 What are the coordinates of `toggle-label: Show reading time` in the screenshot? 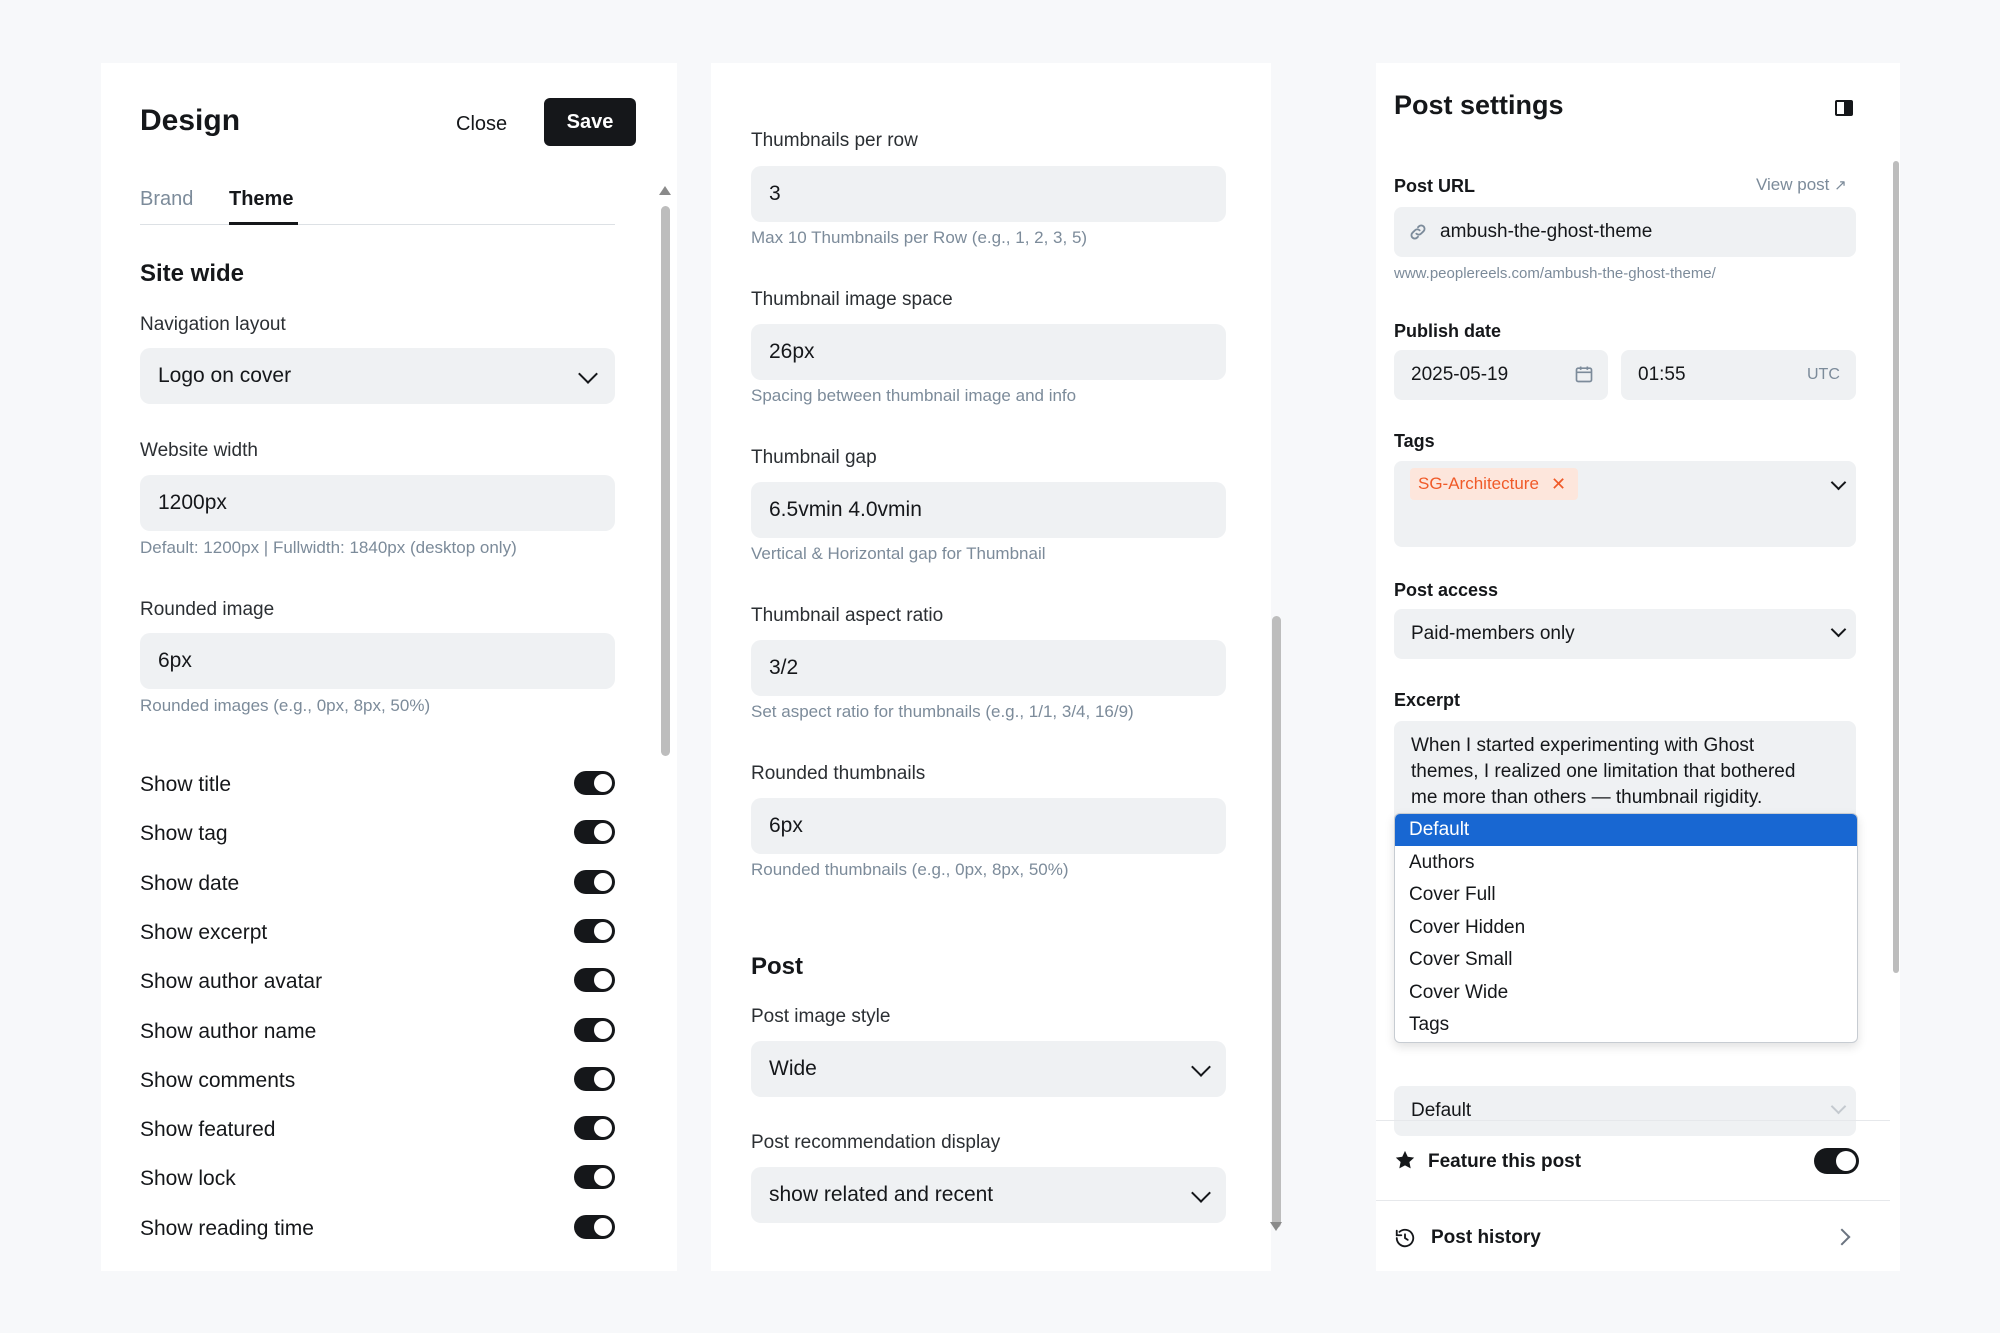 It's located at (227, 1228).